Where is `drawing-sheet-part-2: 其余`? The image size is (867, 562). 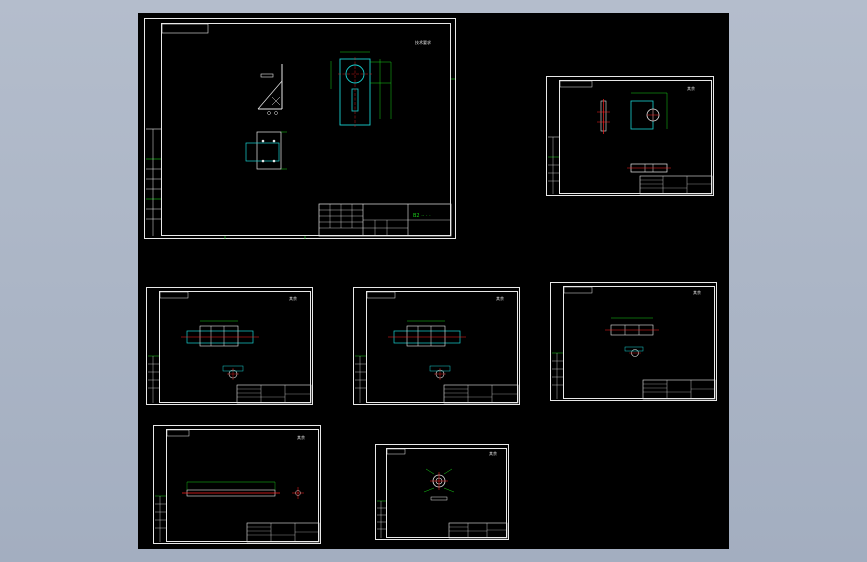
drawing-sheet-part-2: 其余 is located at coordinates (630, 136).